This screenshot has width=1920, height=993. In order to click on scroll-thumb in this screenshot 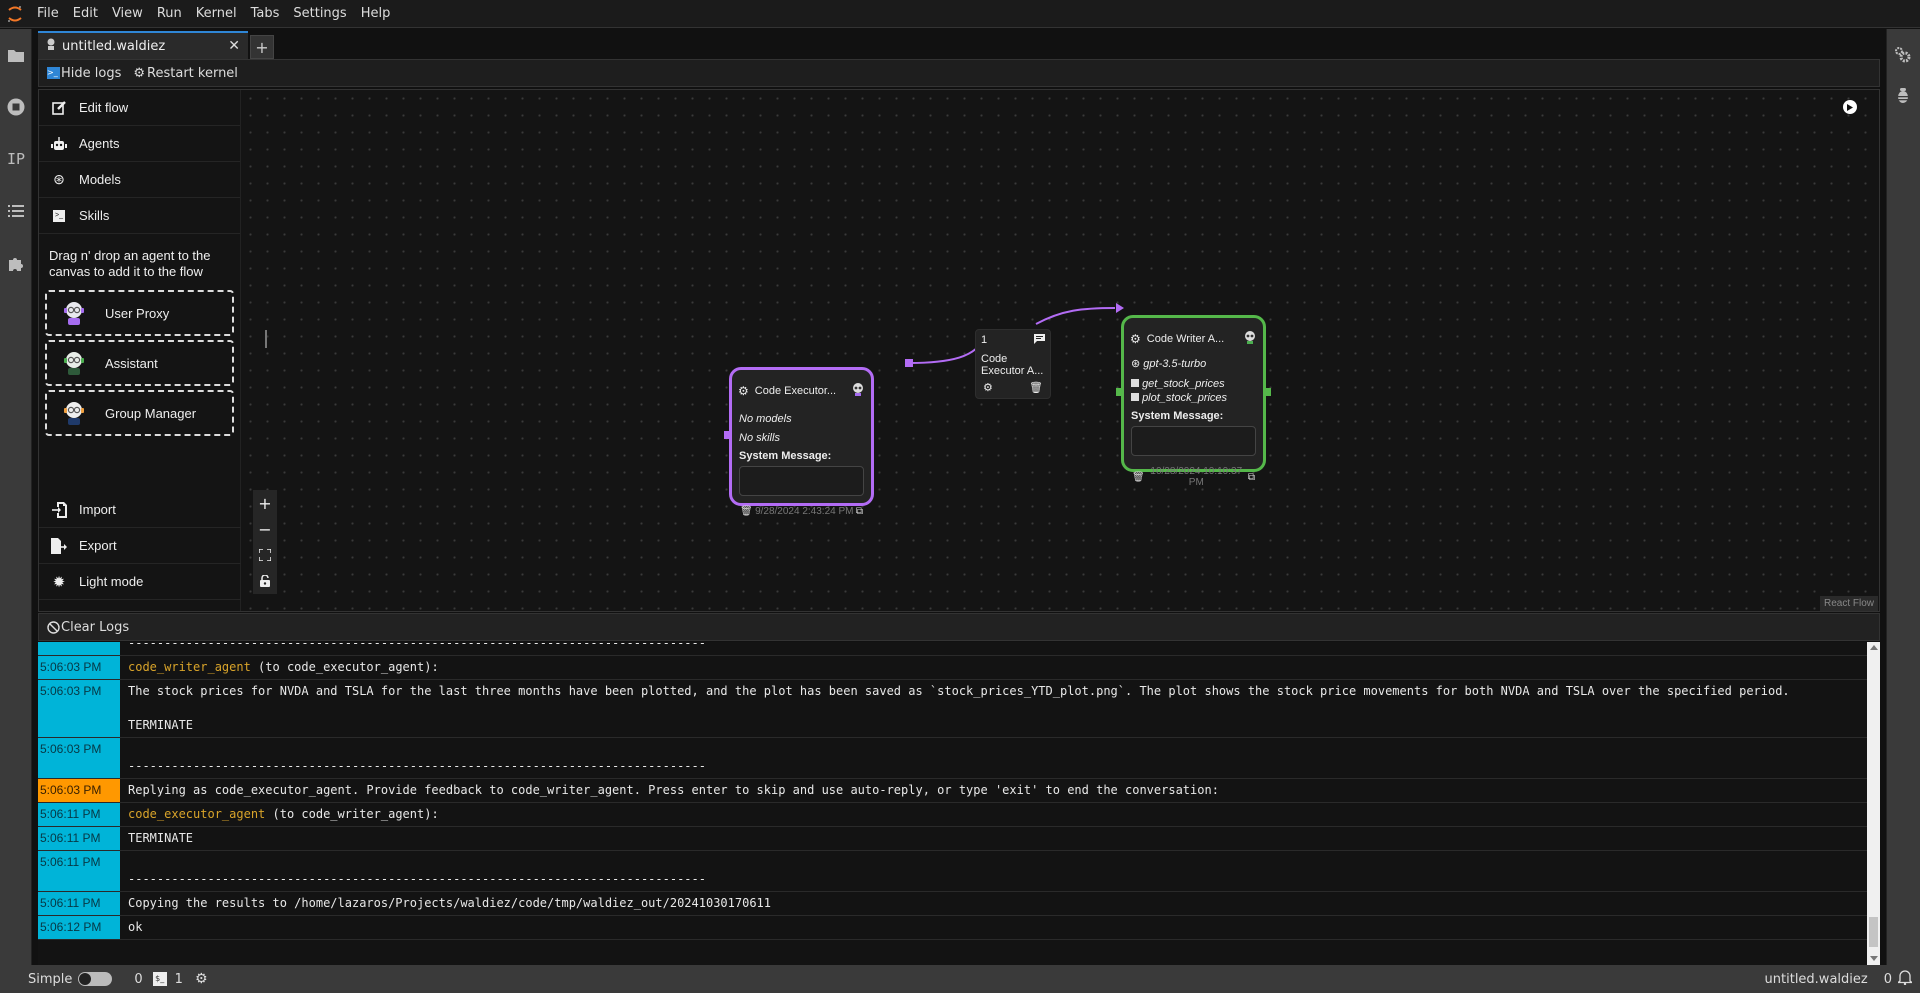, I will do `click(1873, 932)`.